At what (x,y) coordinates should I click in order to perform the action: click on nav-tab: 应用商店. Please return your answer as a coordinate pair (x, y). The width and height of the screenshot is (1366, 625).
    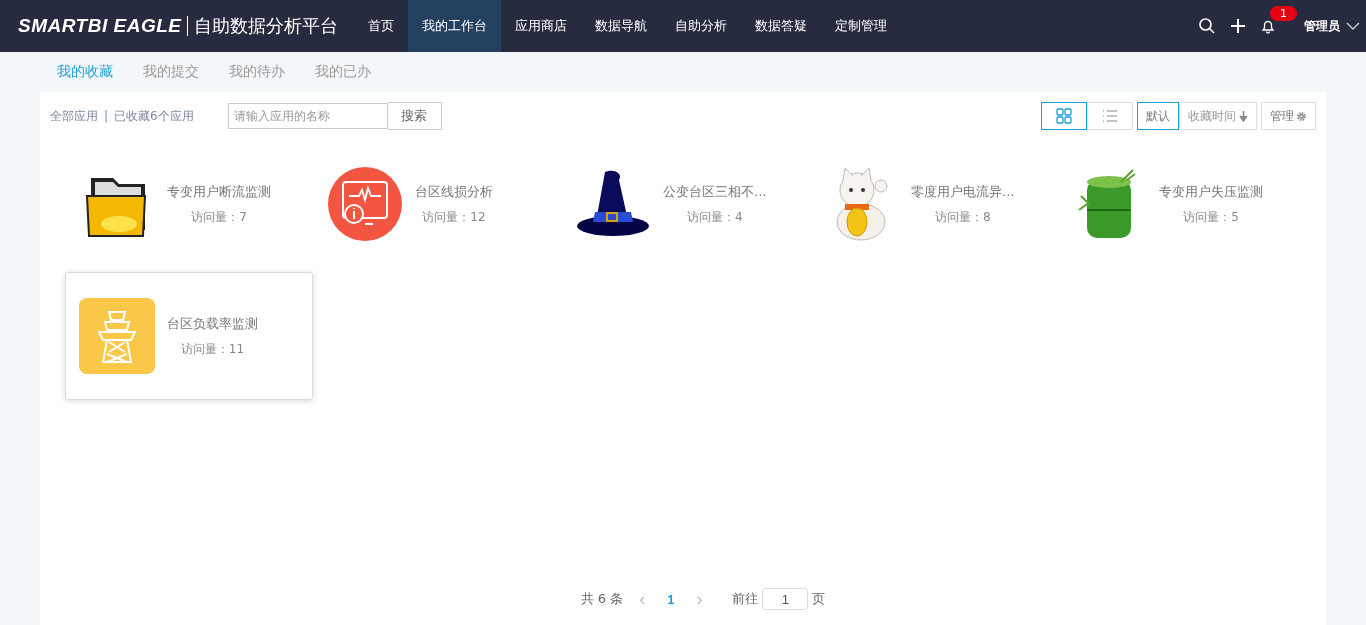
    Looking at the image, I should click on (541, 26).